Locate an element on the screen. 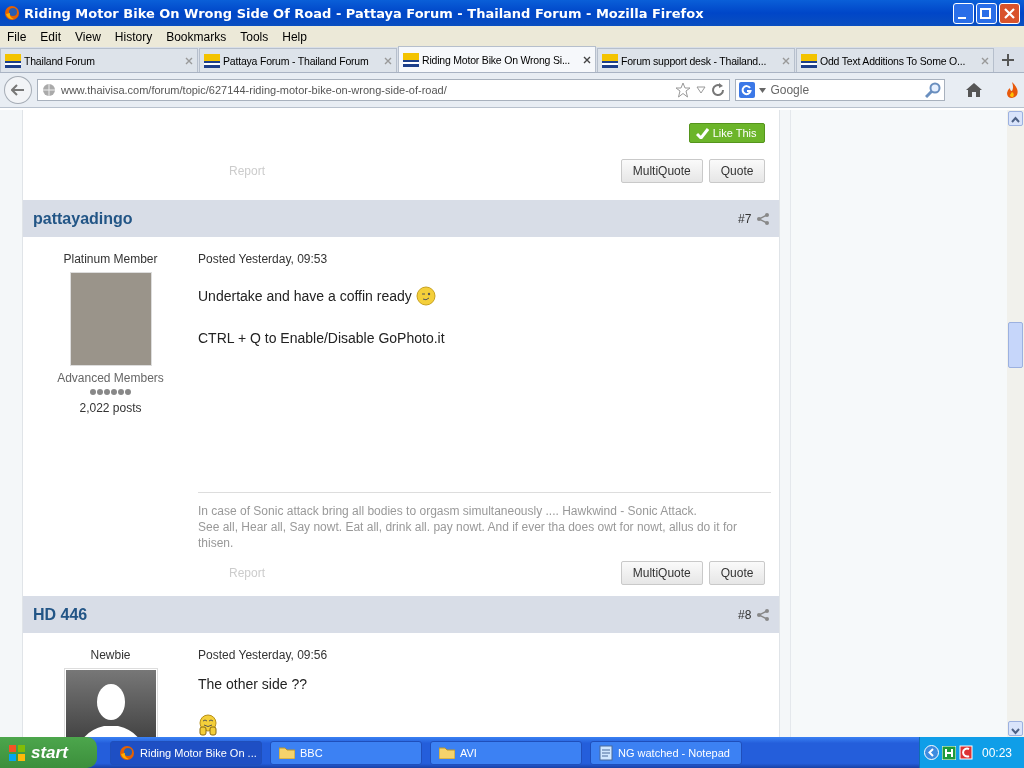 Image resolution: width=1024 pixels, height=768 pixels. scrollbar is located at coordinates (1015, 423).